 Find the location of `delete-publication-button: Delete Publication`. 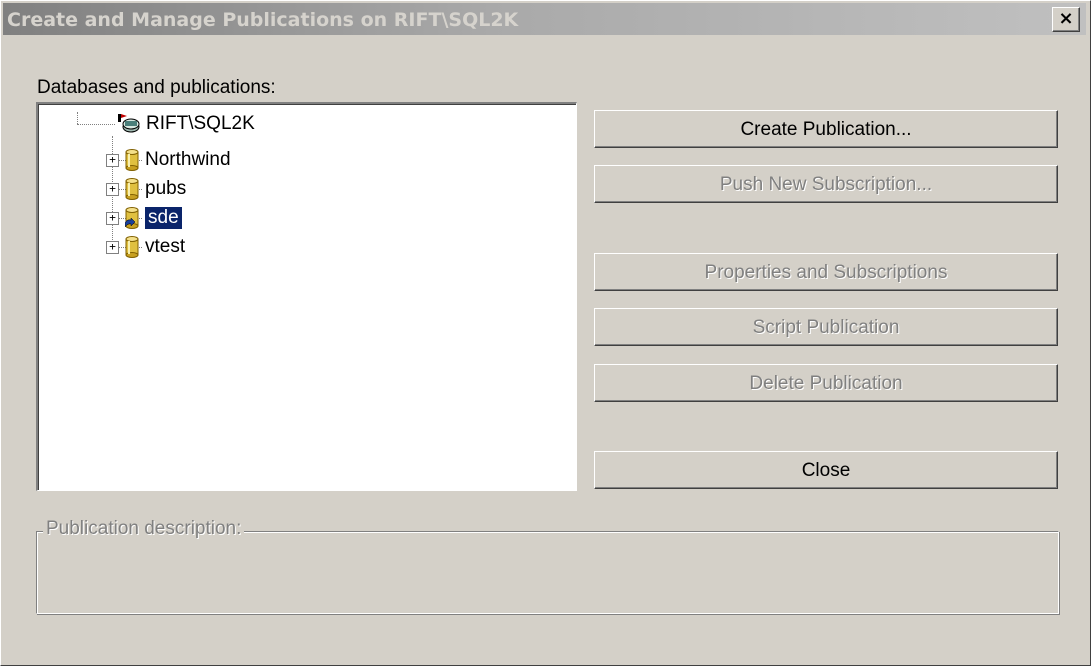

delete-publication-button: Delete Publication is located at coordinates (826, 383).